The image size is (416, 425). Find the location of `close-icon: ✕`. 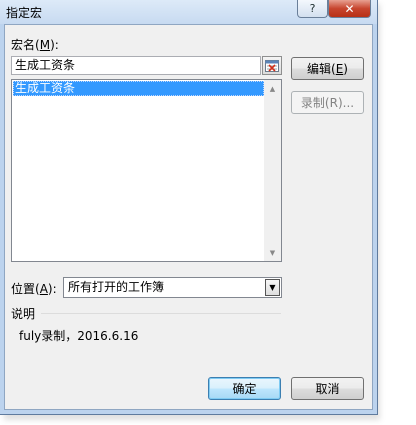

close-icon: ✕ is located at coordinates (349, 8).